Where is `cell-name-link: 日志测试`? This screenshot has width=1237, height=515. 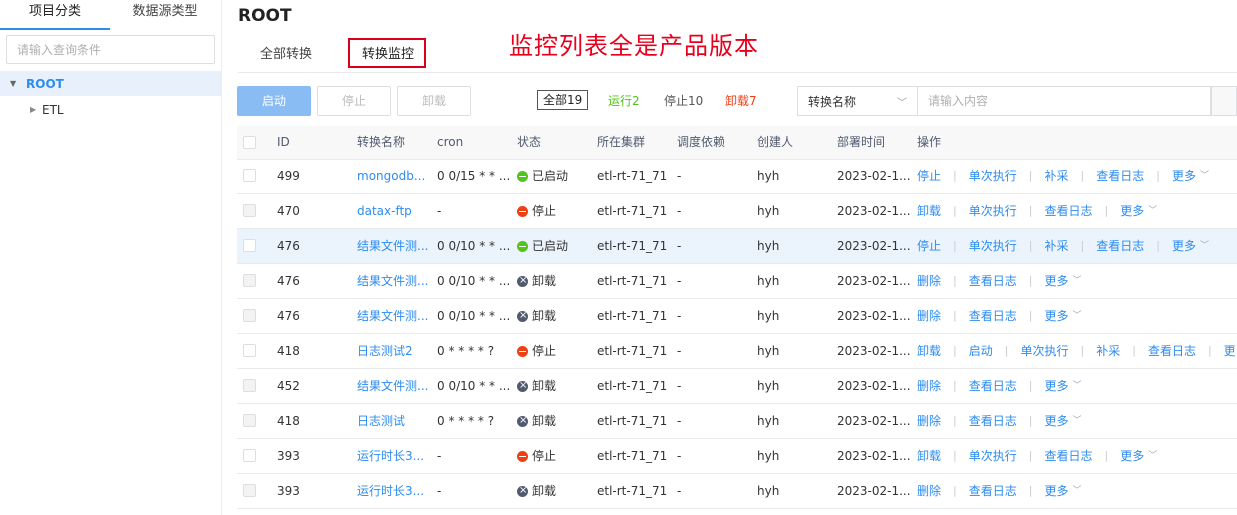
cell-name-link: 日志测试 is located at coordinates (395, 421).